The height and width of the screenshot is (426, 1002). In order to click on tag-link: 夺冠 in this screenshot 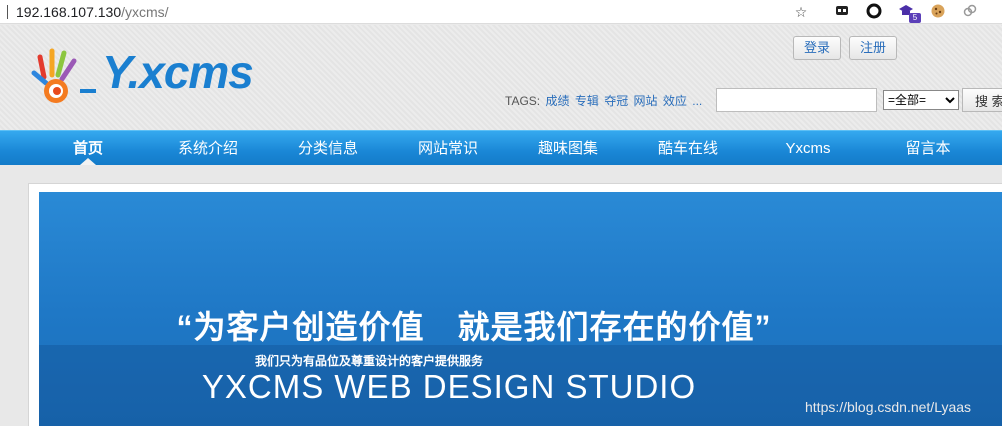, I will do `click(616, 101)`.